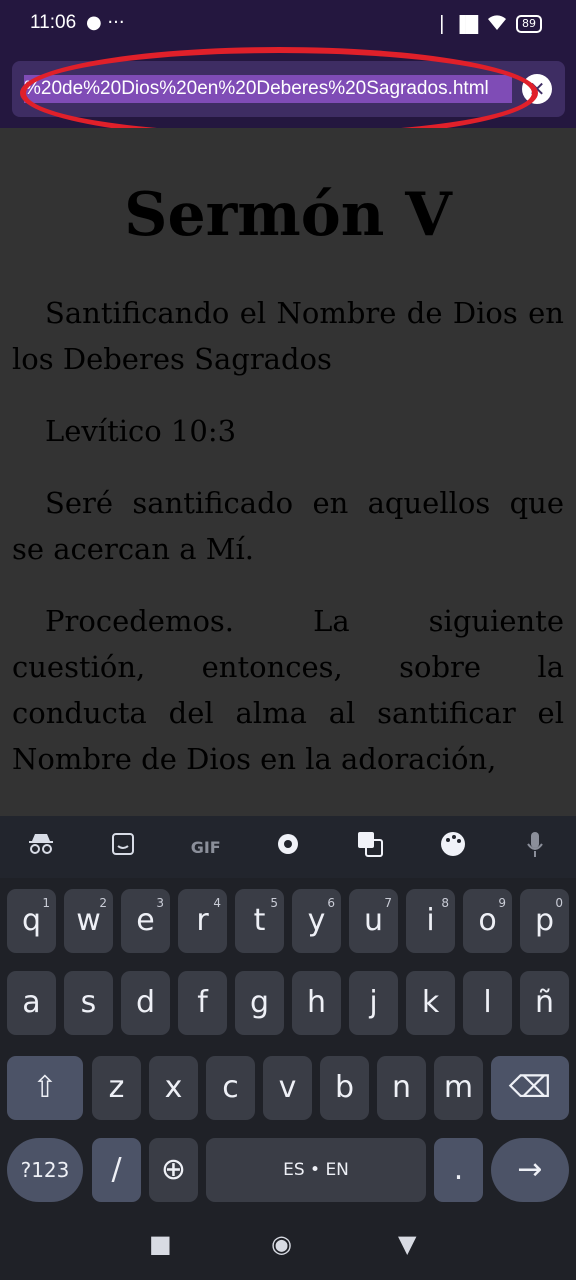 This screenshot has height=1280, width=576. What do you see at coordinates (45, 1088) in the screenshot?
I see `shift-key: ⇧` at bounding box center [45, 1088].